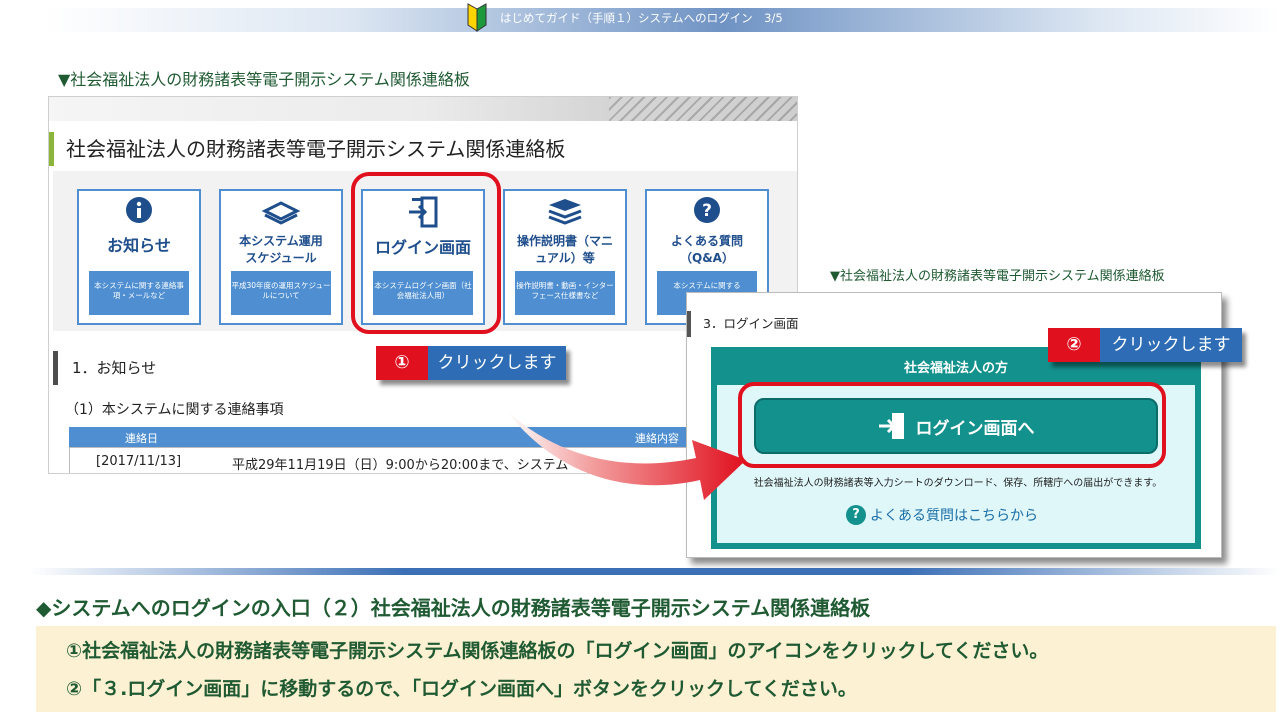 Image resolution: width=1280 pixels, height=720 pixels. I want to click on curved-arrow-icon, so click(626, 455).